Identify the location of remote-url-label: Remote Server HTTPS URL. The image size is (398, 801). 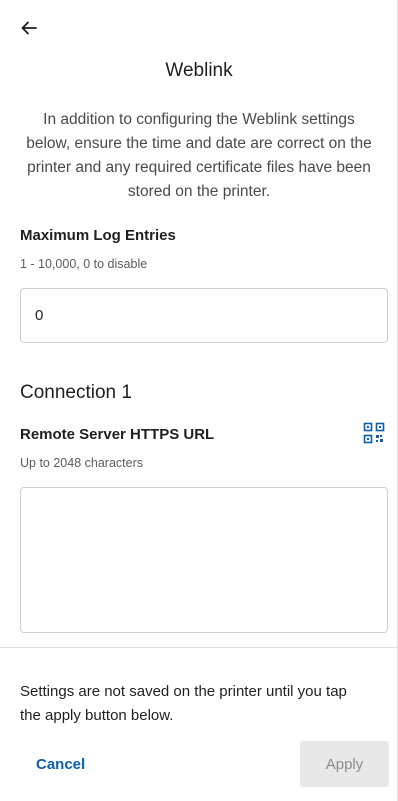
(117, 434).